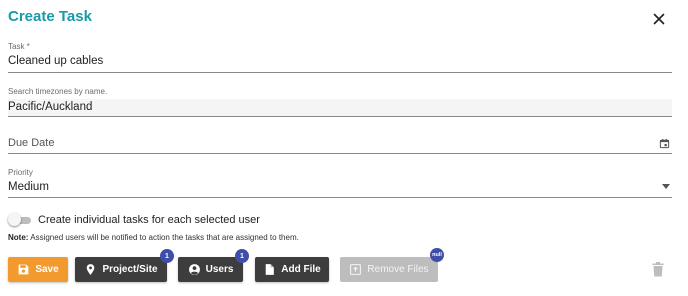  I want to click on remove-files-badge: null, so click(437, 255).